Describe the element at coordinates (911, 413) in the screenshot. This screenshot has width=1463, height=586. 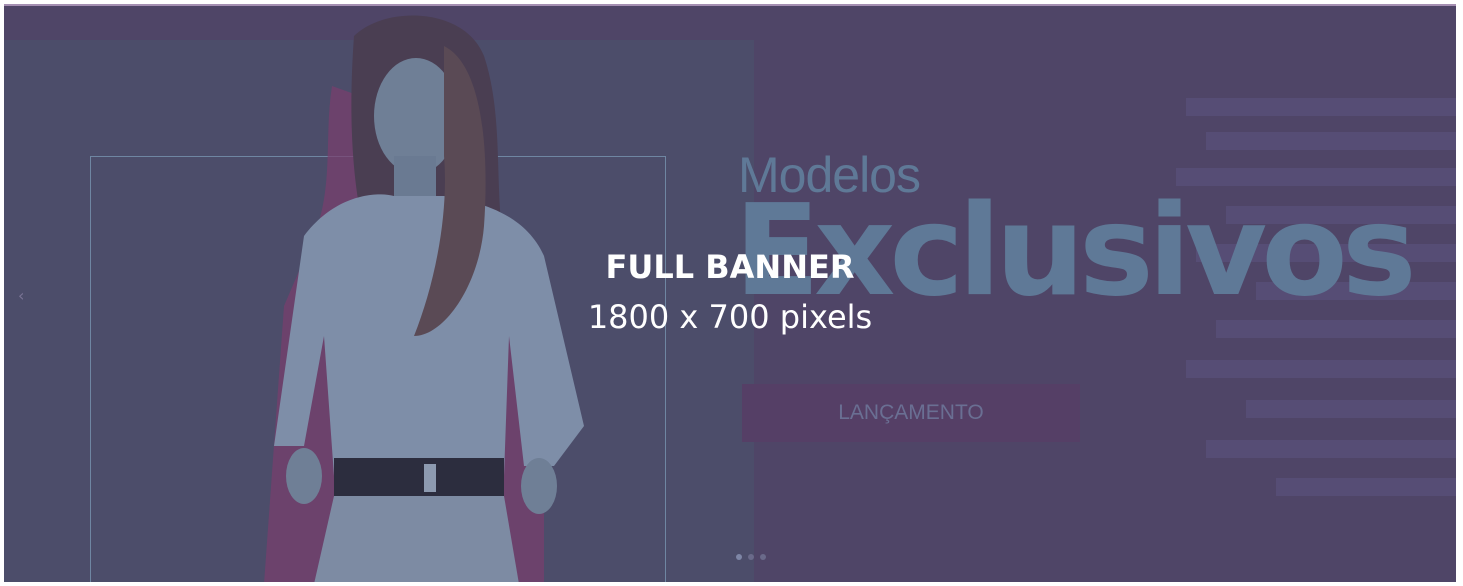
I see `launch-button: LANÇAMENTO` at that location.